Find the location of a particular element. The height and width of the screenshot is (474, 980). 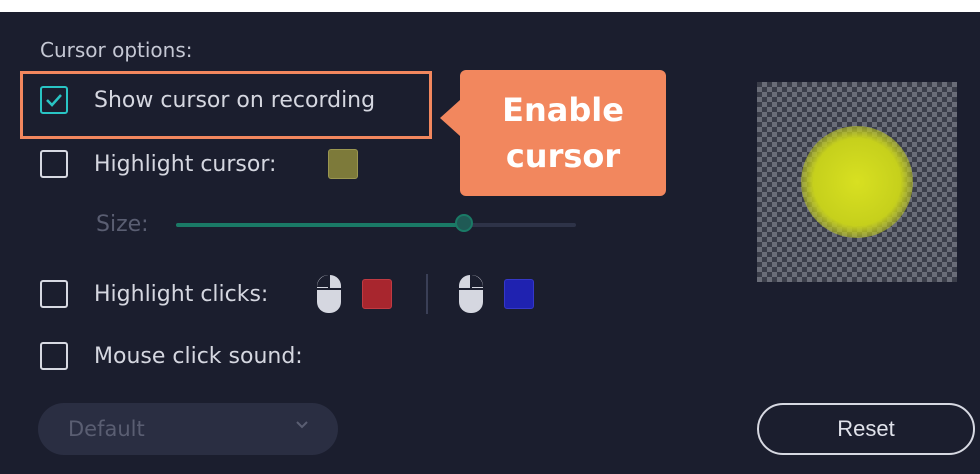

size-label: Size: is located at coordinates (122, 224).